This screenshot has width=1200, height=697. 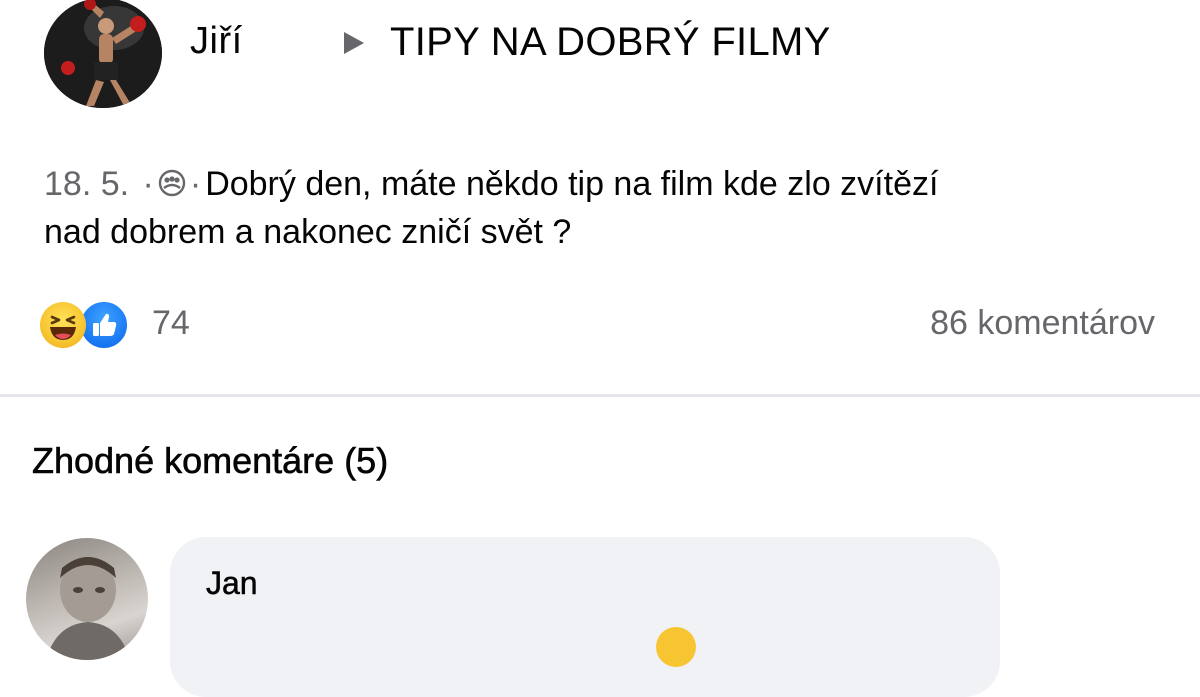 I want to click on reactions-bar: 74 86 komentárov, so click(x=597, y=325).